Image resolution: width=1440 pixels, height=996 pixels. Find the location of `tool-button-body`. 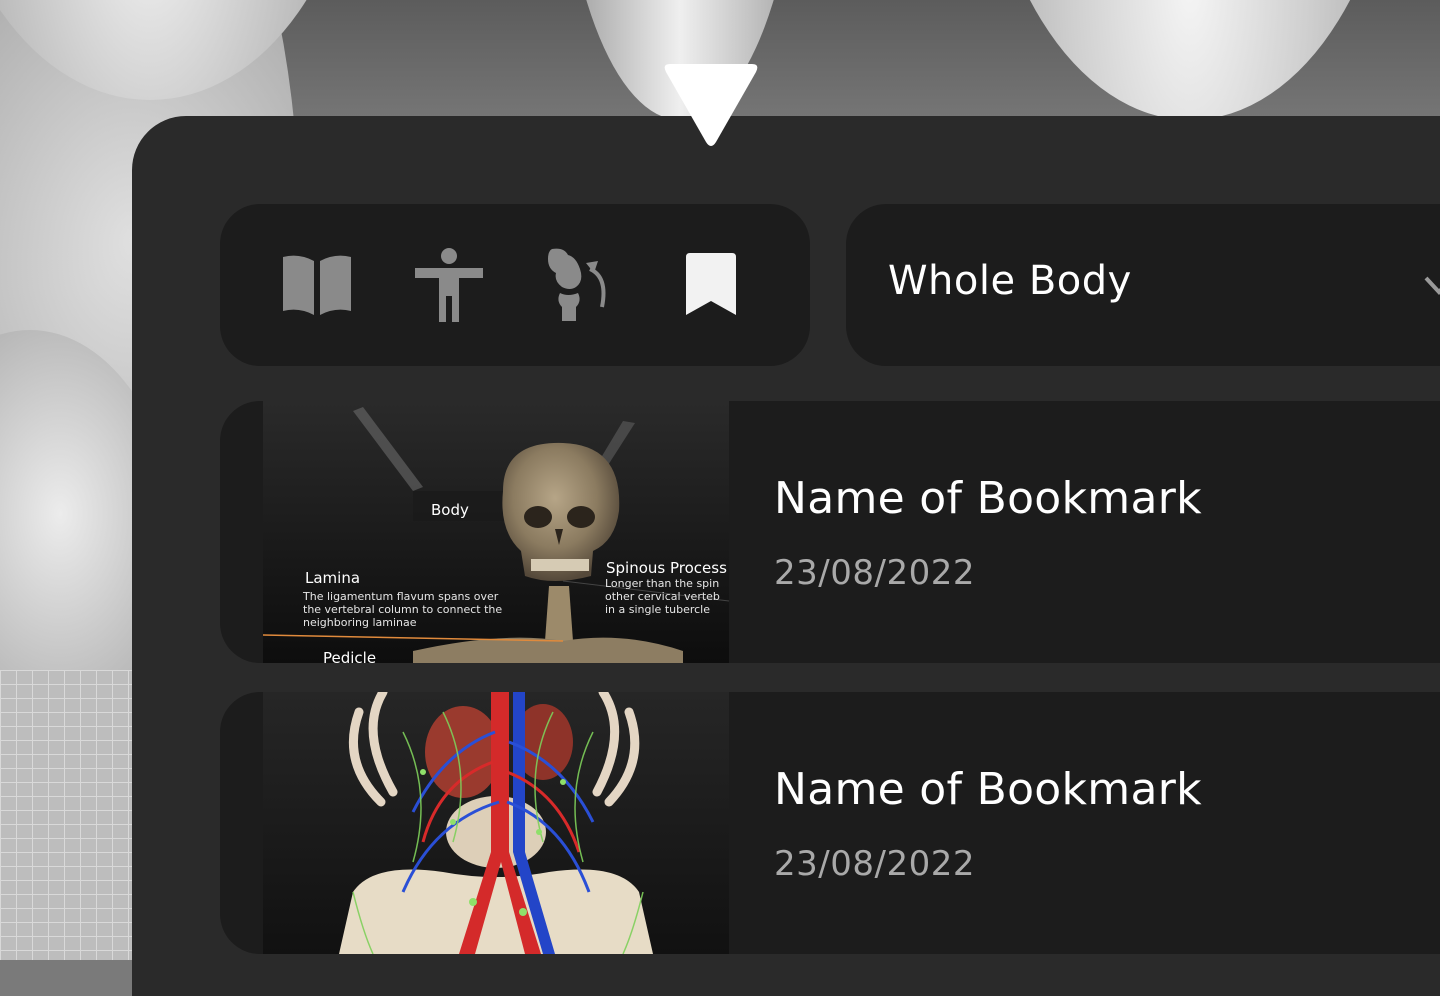

tool-button-body is located at coordinates (449, 285).